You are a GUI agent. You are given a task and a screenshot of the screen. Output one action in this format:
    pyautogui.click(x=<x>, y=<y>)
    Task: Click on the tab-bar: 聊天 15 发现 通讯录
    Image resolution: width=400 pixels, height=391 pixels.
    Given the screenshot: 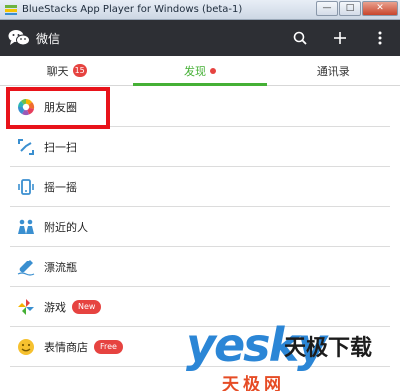 What is the action you would take?
    pyautogui.click(x=200, y=71)
    